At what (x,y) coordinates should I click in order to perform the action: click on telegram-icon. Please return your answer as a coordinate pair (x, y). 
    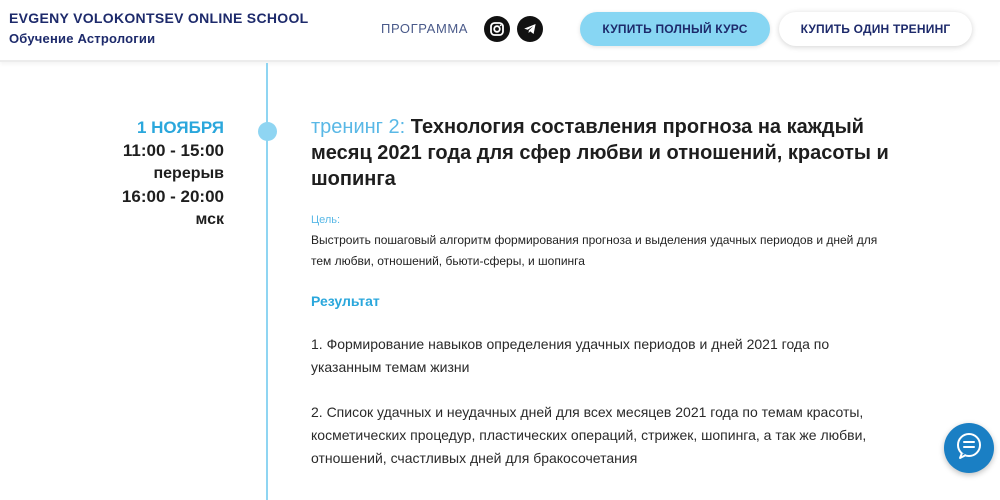
    Looking at the image, I should click on (530, 29).